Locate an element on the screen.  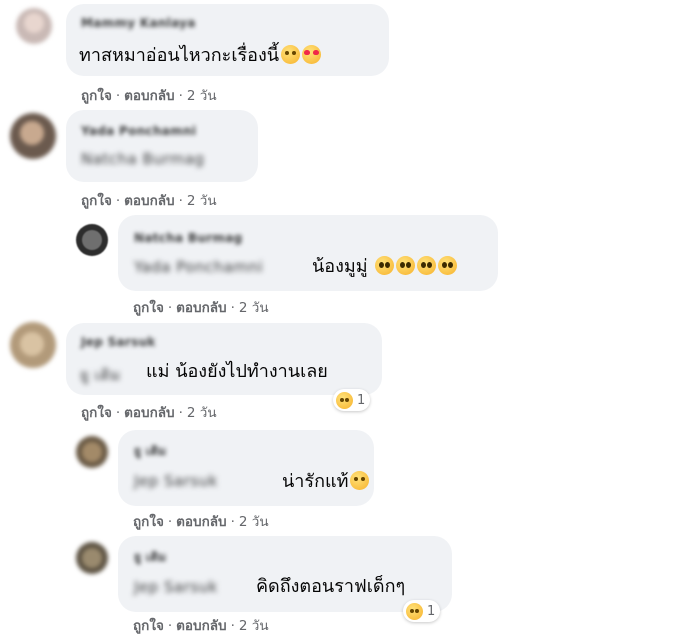
comment-bubble: Jep Sarsuk ยู เติม แม่ น้องยังไปทำงานเลย is located at coordinates (224, 359).